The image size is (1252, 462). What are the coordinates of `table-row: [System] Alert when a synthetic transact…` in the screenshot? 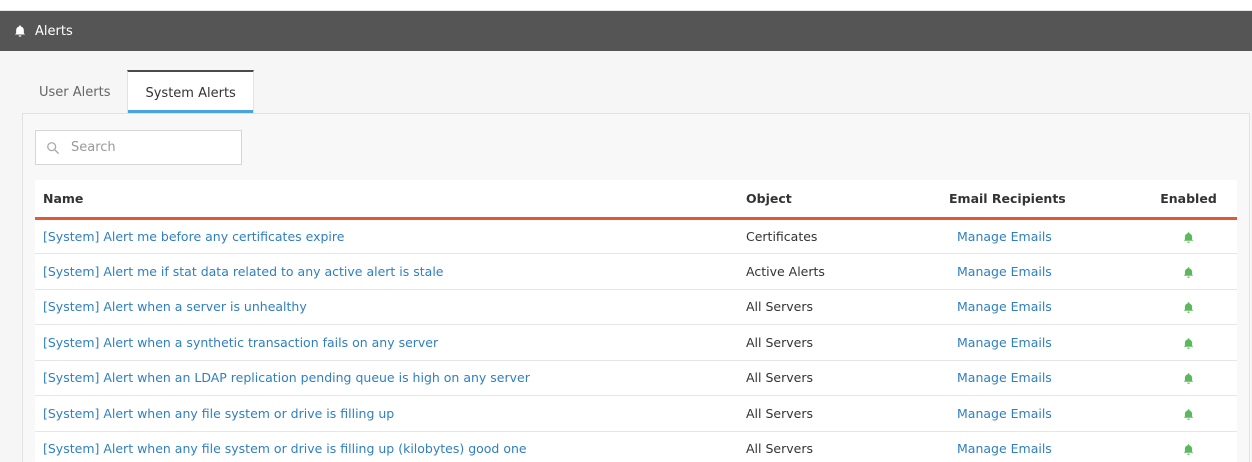 It's located at (636, 342).